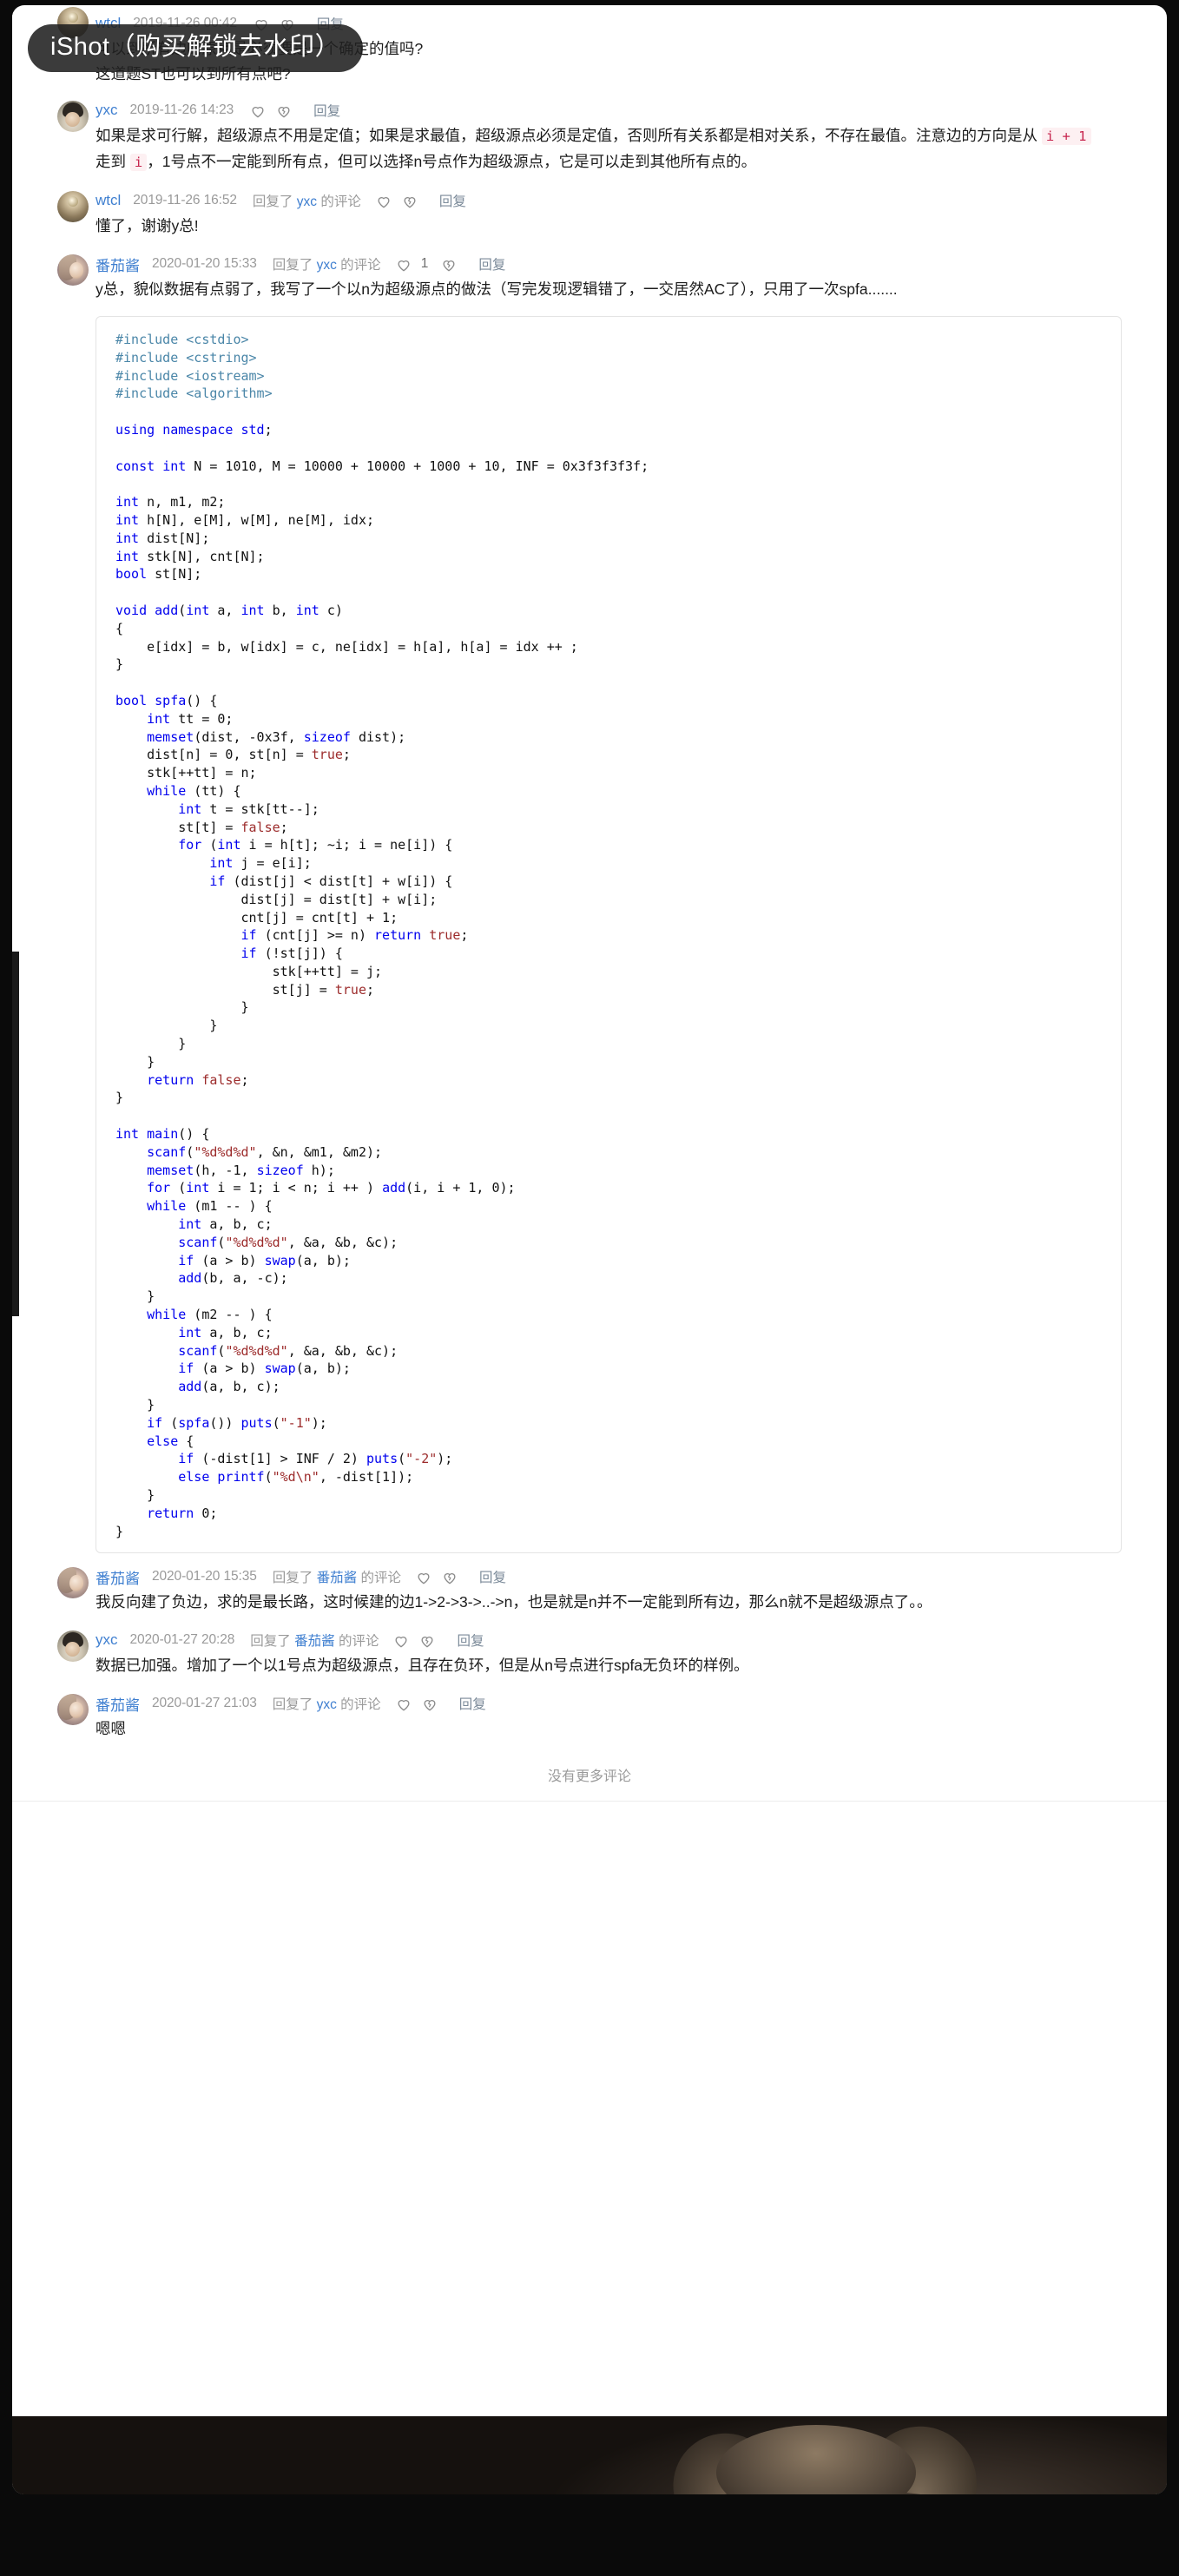  Describe the element at coordinates (111, 1729) in the screenshot. I see `comment-body: 嗯嗯` at that location.